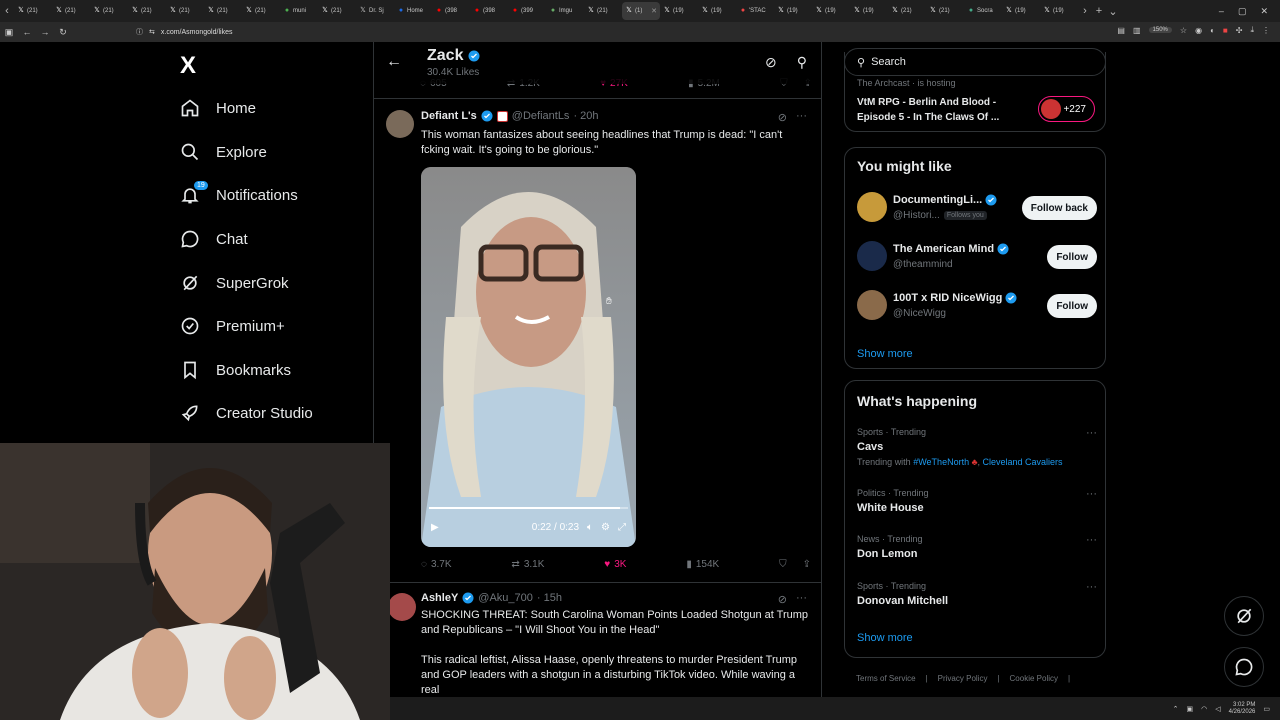 The height and width of the screenshot is (720, 1280). I want to click on nav-premium: Premium+, so click(232, 326).